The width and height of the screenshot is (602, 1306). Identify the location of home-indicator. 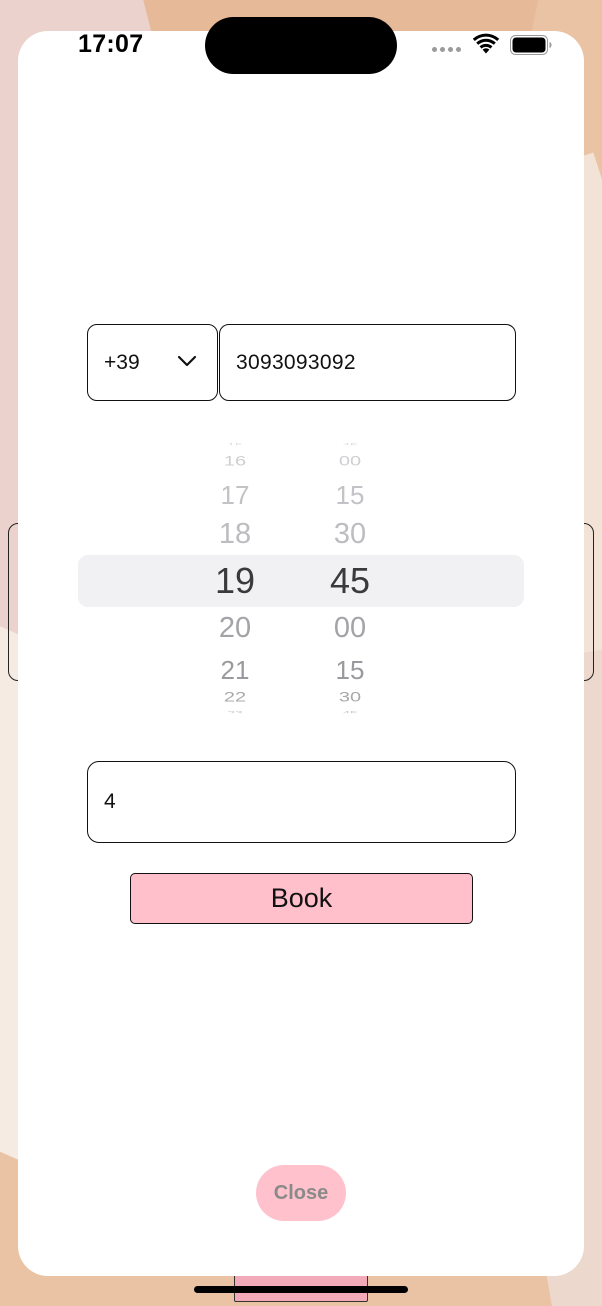
(301, 1289).